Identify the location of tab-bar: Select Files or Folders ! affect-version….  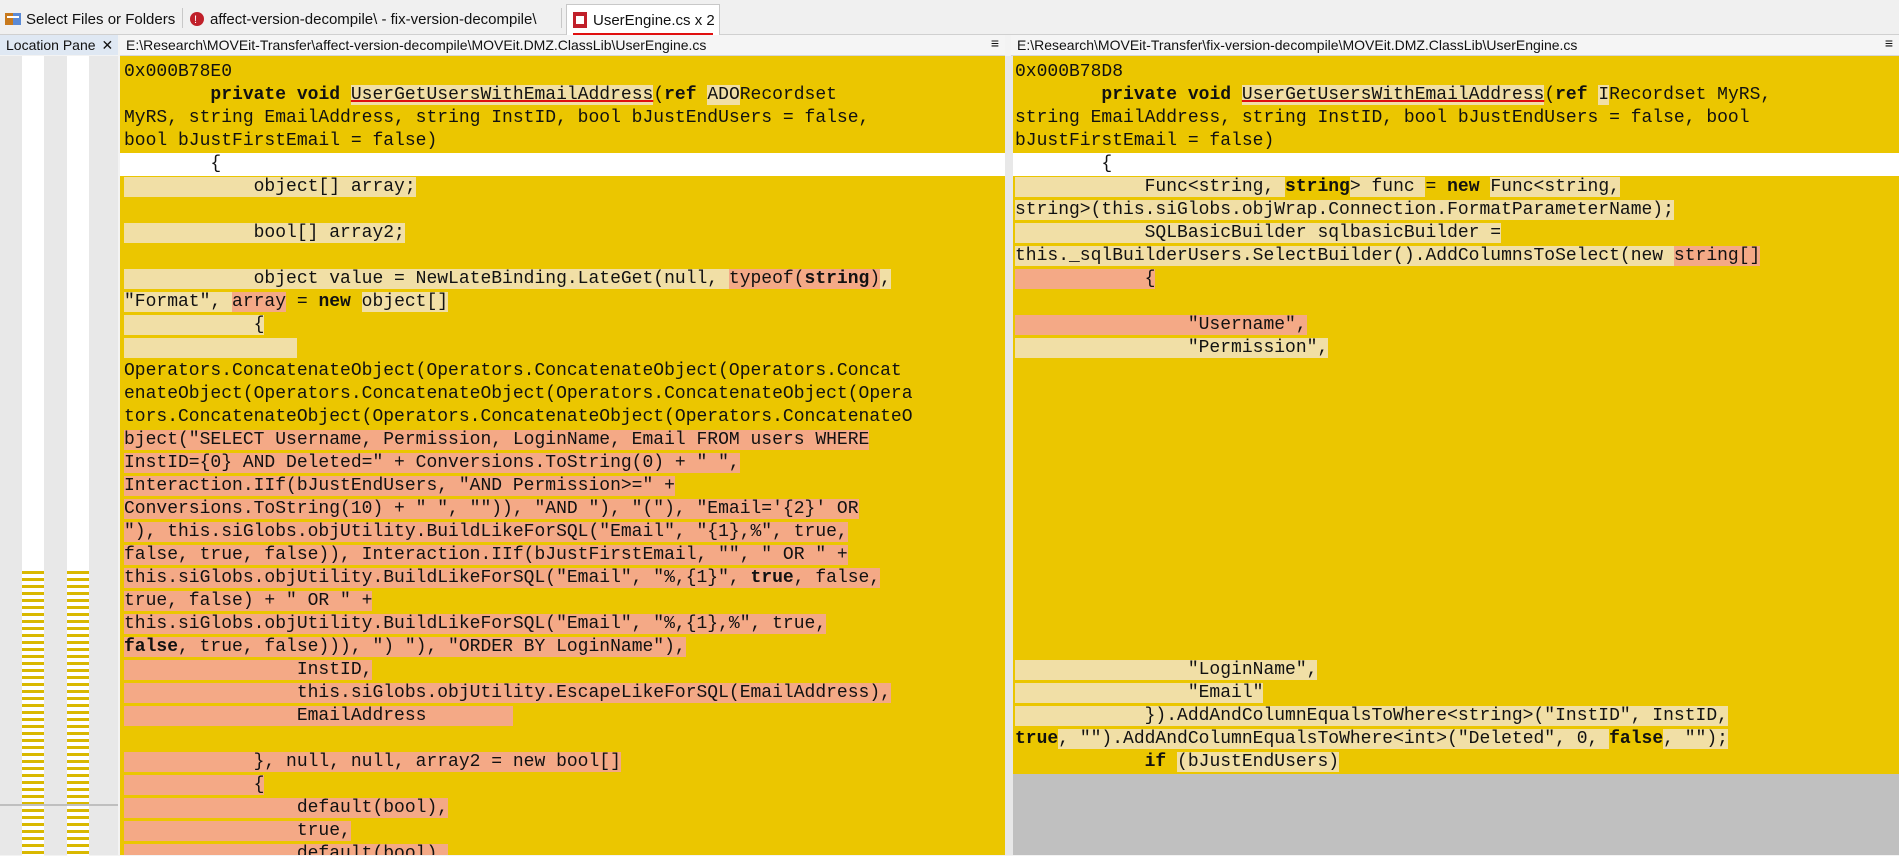
(949, 18).